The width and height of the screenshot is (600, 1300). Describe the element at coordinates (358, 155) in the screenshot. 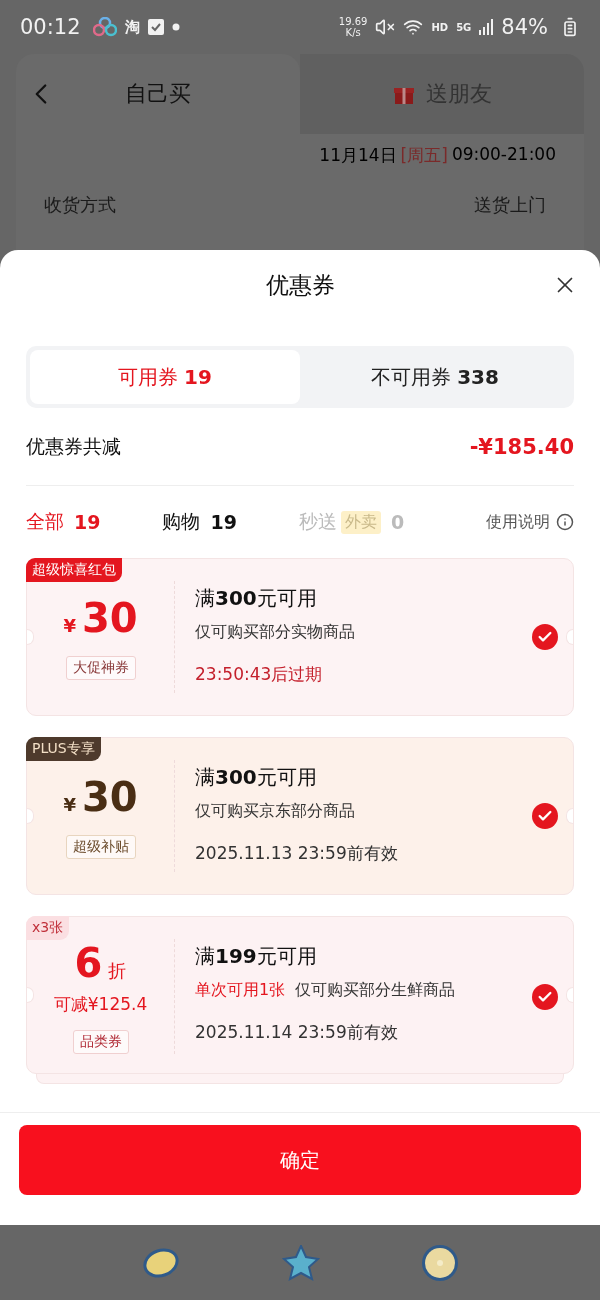

I see `delivery-date: 11月14日` at that location.